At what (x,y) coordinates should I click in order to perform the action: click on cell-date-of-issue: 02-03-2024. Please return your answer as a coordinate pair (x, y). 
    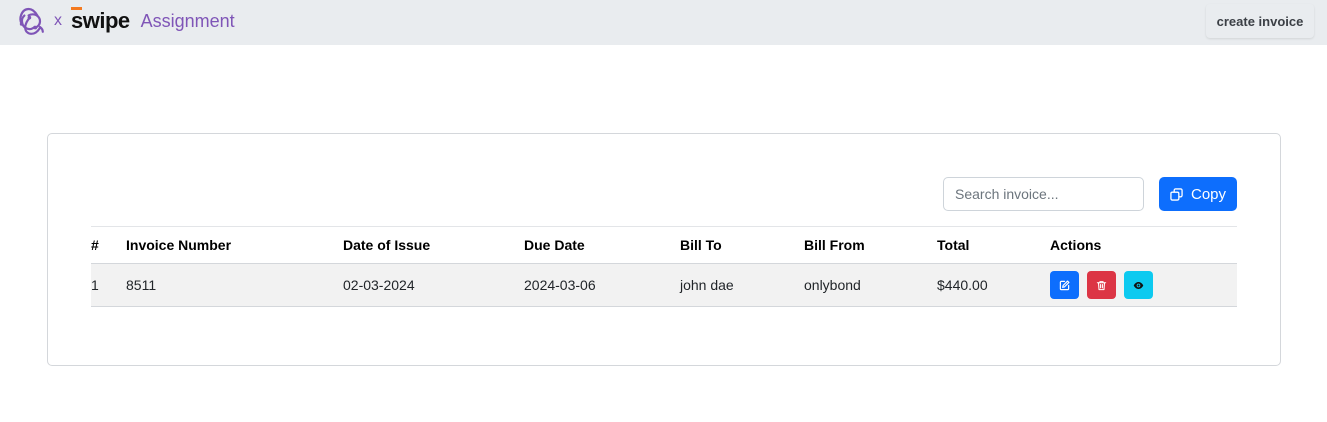
    Looking at the image, I should click on (379, 285).